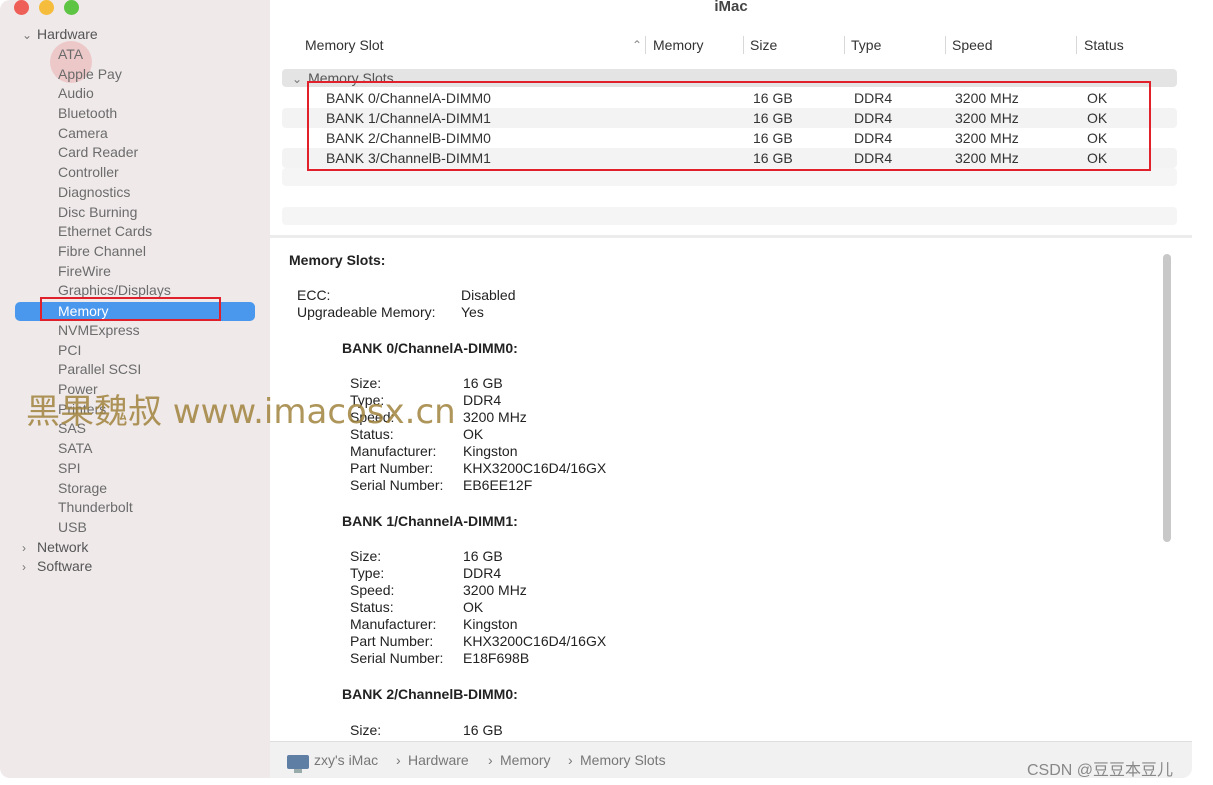 This screenshot has width=1213, height=785. I want to click on annotation-box-slots, so click(729, 126).